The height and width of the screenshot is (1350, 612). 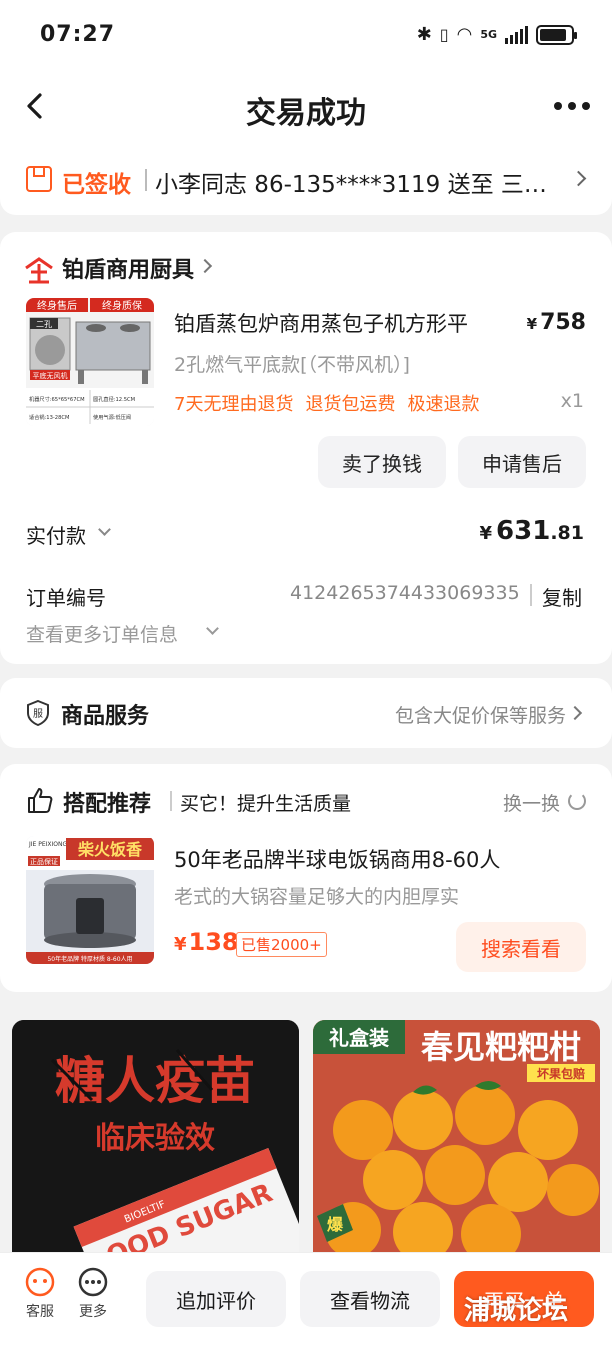 I want to click on hole-text: 二孔, so click(x=44, y=324).